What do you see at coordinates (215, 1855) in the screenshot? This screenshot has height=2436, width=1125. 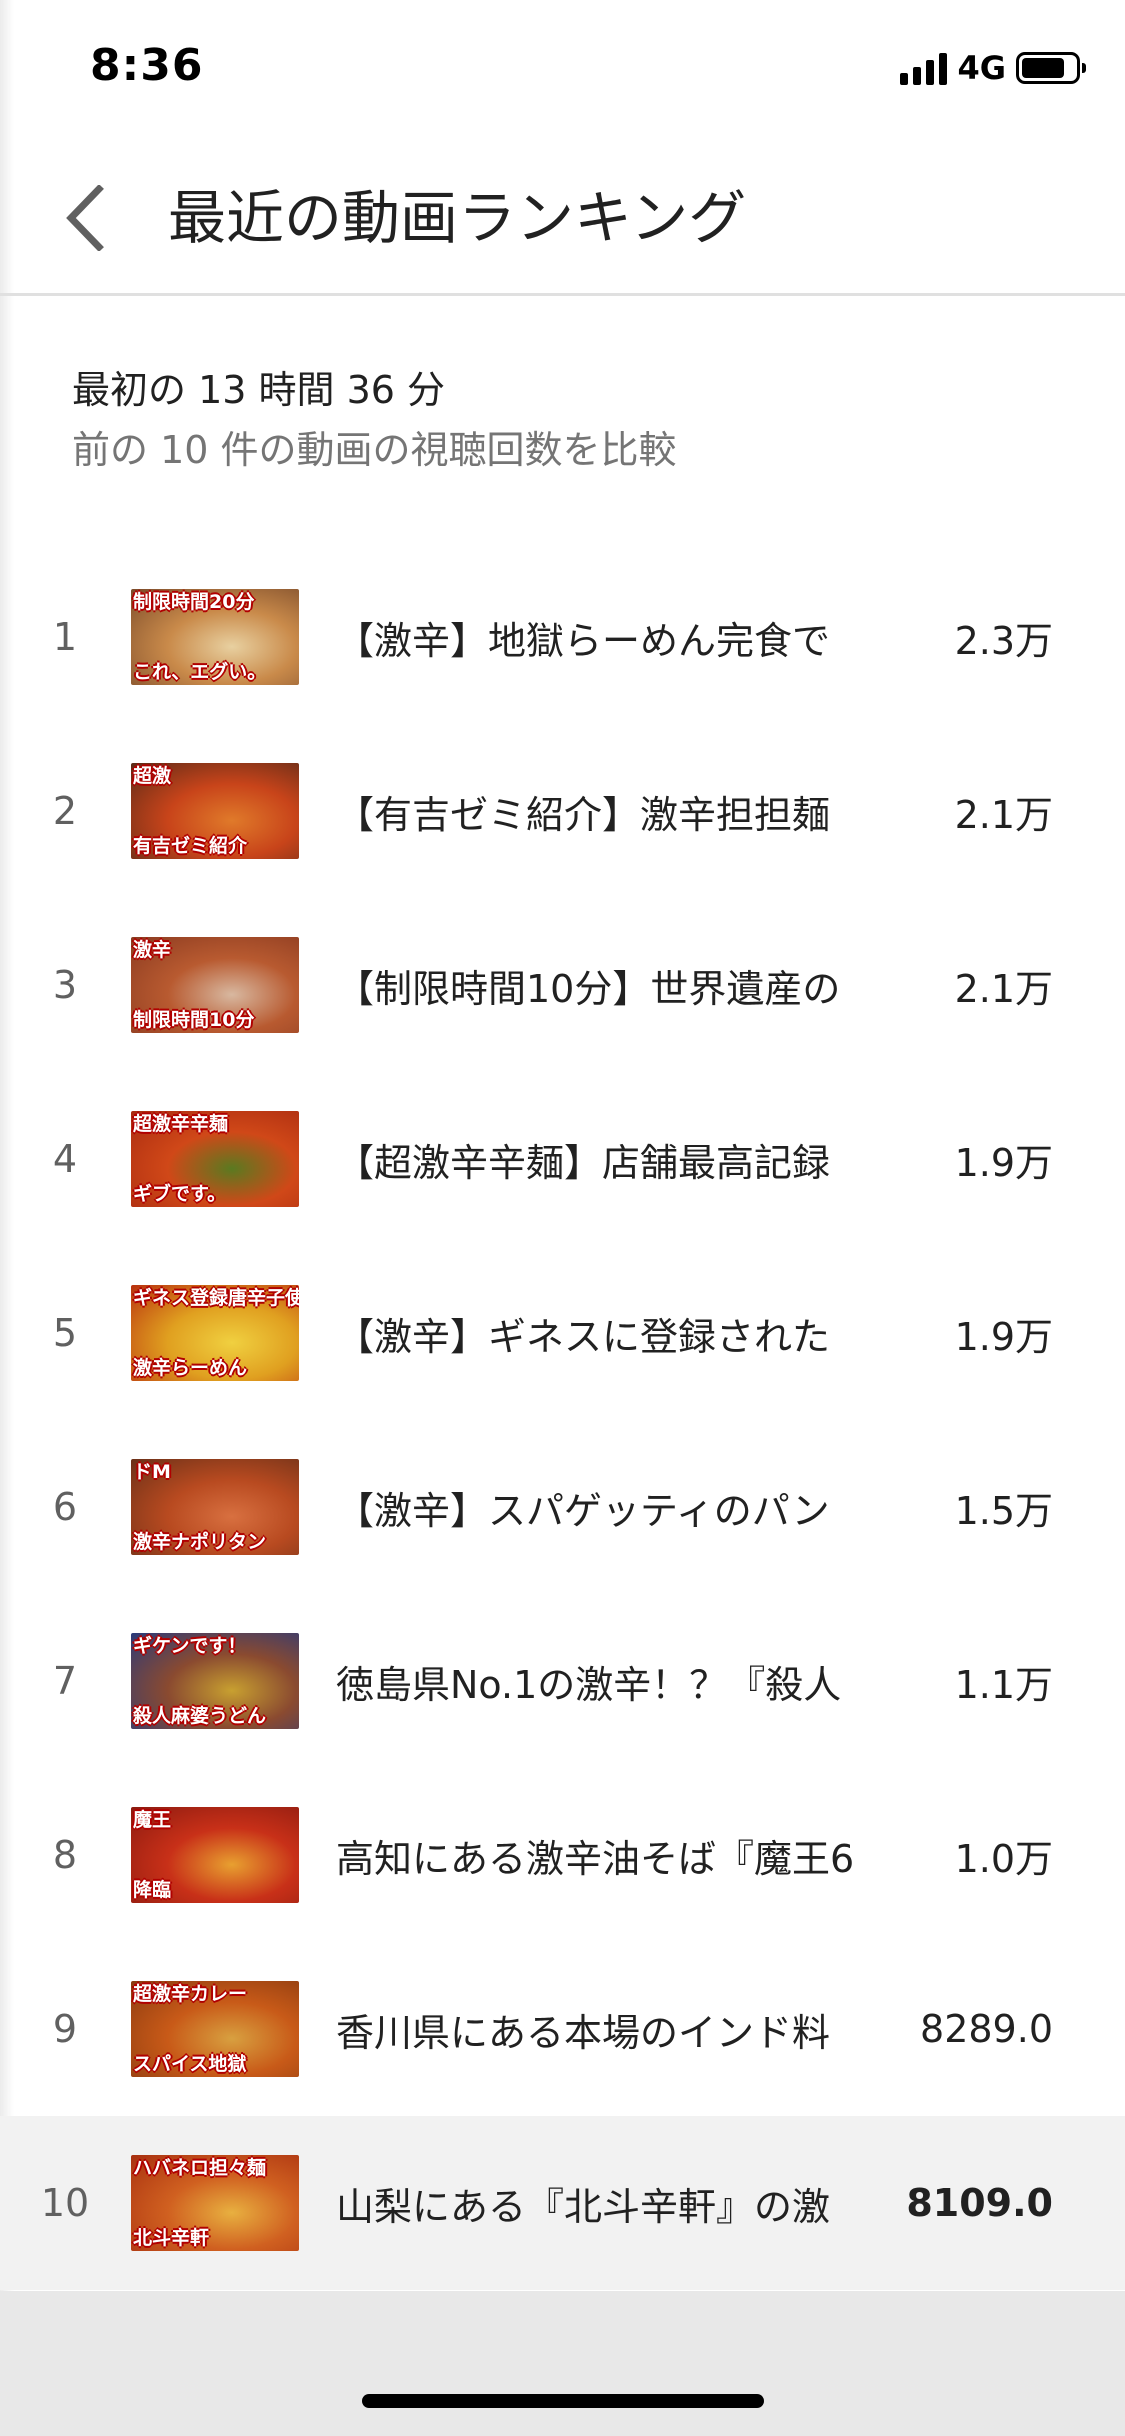 I see `video-thumbnail: 魔王 降臨` at bounding box center [215, 1855].